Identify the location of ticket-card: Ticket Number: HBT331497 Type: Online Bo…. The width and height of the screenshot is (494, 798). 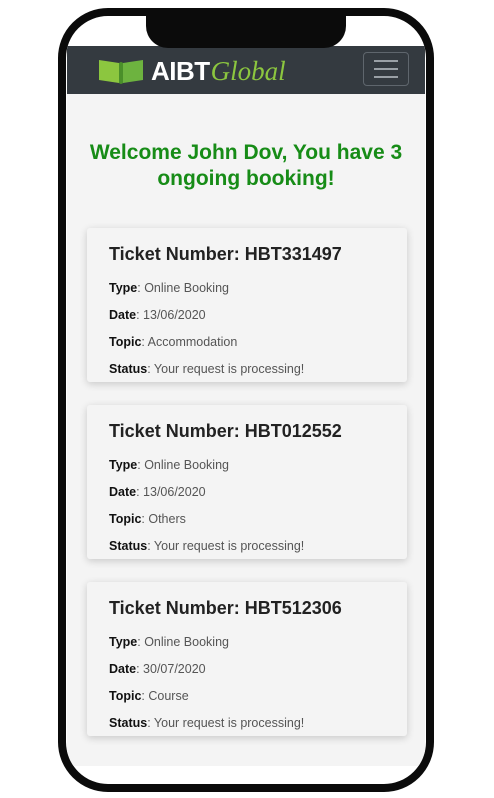
(247, 305).